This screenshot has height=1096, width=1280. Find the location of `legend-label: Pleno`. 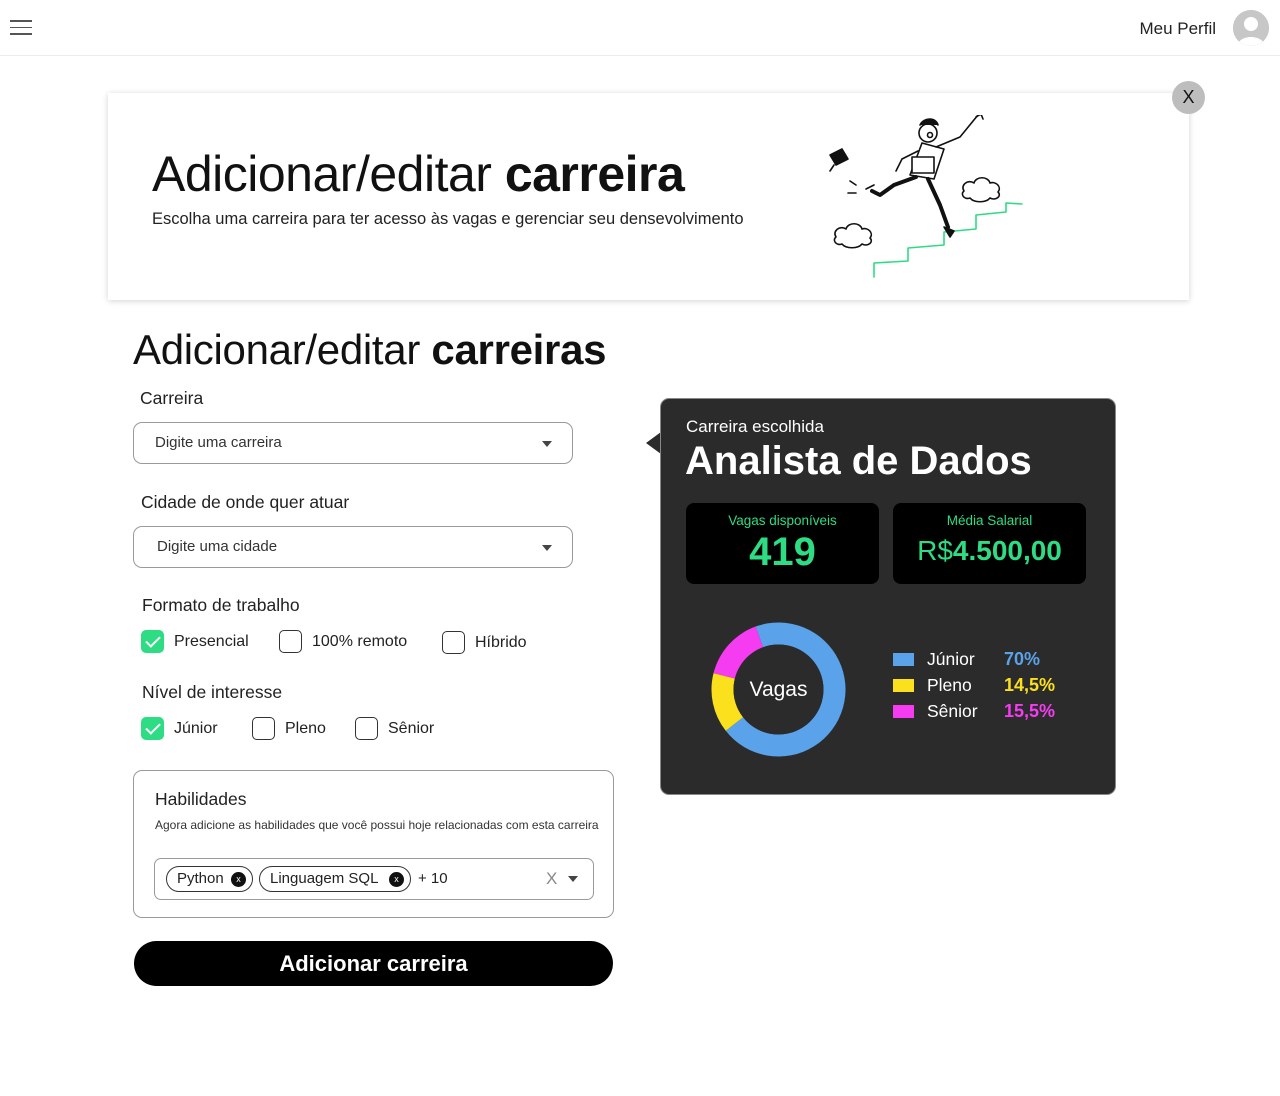

legend-label: Pleno is located at coordinates (949, 685).